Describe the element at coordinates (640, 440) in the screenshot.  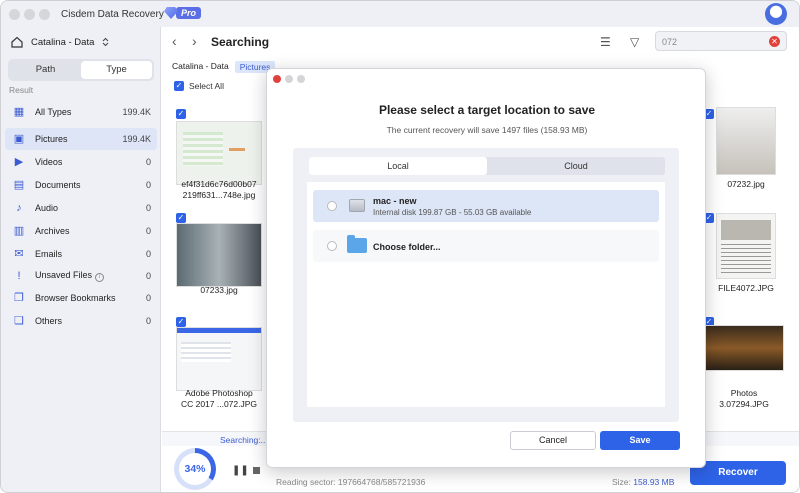
I see `save-button: Save` at that location.